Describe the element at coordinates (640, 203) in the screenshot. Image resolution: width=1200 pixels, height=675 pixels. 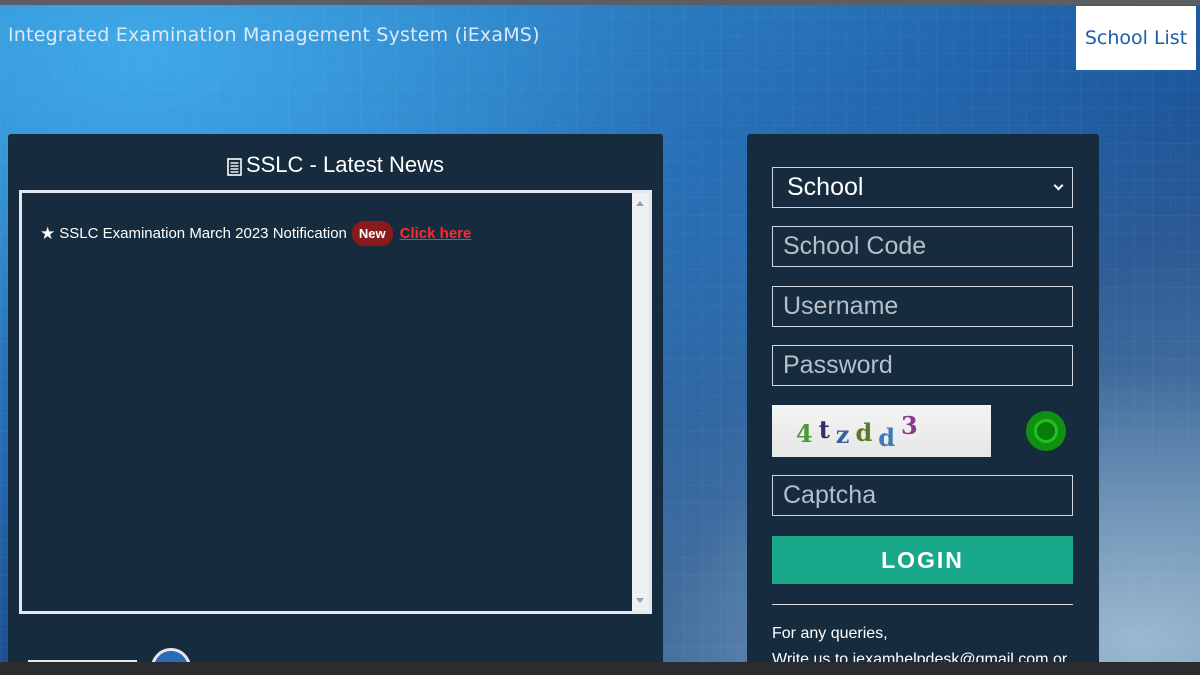
I see `scroll-up-icon` at that location.